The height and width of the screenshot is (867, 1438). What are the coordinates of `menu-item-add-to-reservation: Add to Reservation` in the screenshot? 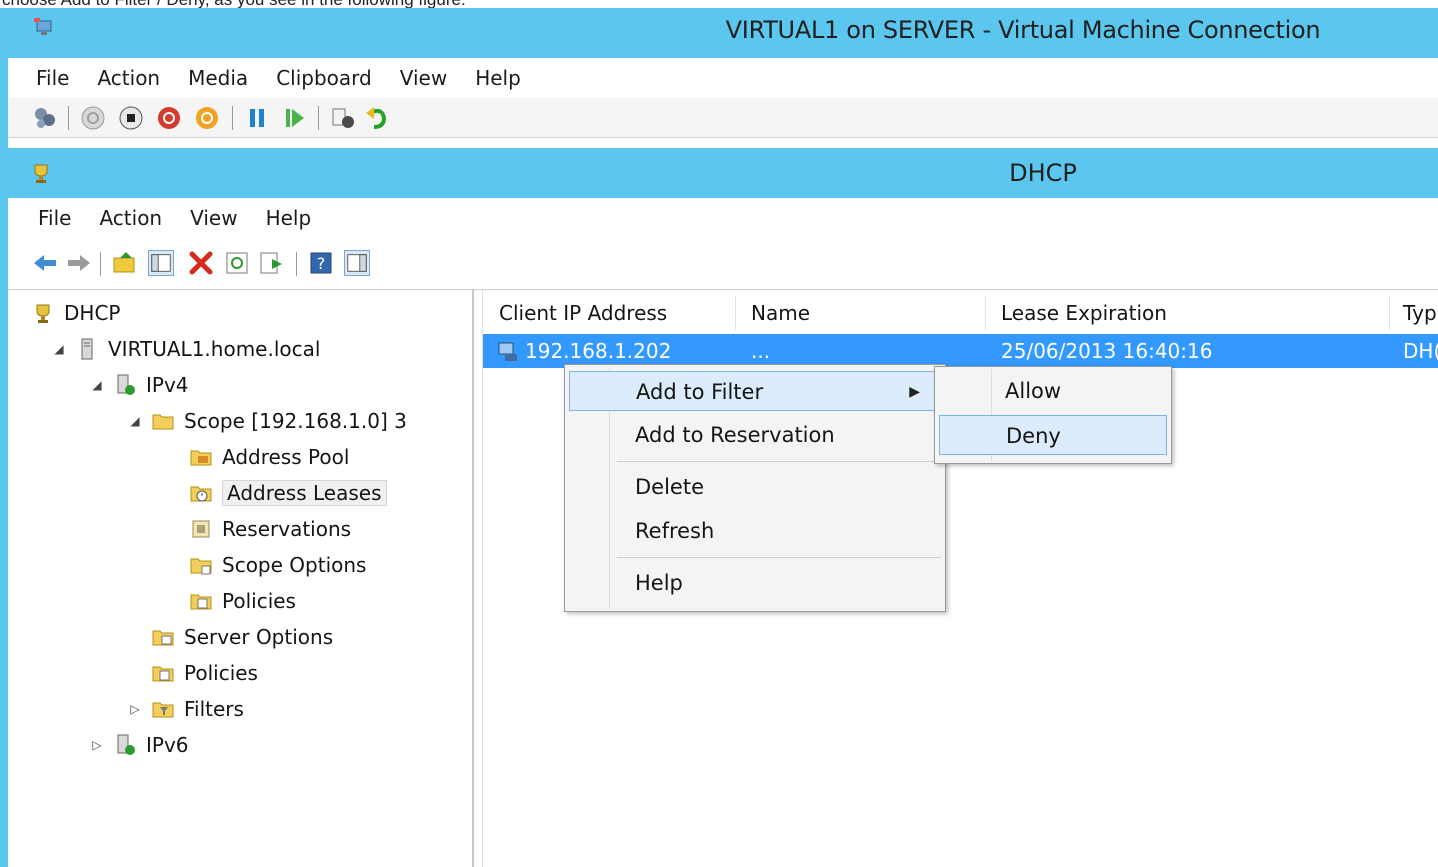 It's located at (755, 435).